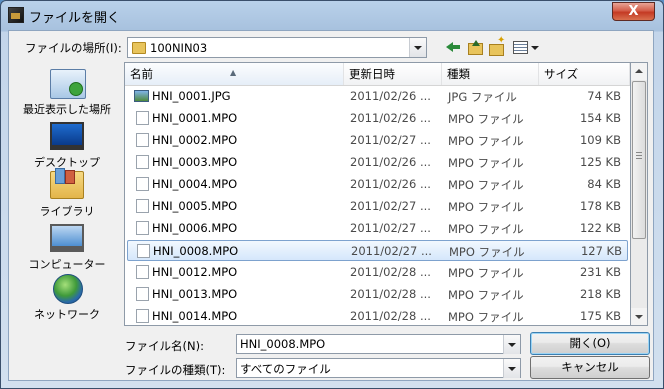 This screenshot has width=664, height=389. I want to click on filetype-value: すべてのファイル, so click(285, 369).